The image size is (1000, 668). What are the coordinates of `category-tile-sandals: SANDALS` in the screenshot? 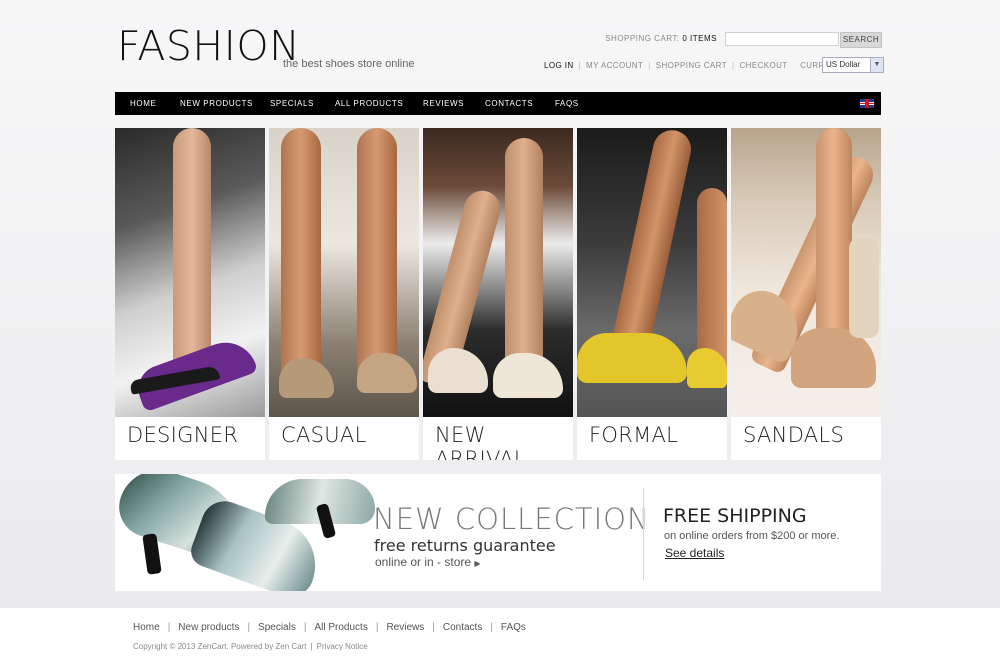 It's located at (806, 294).